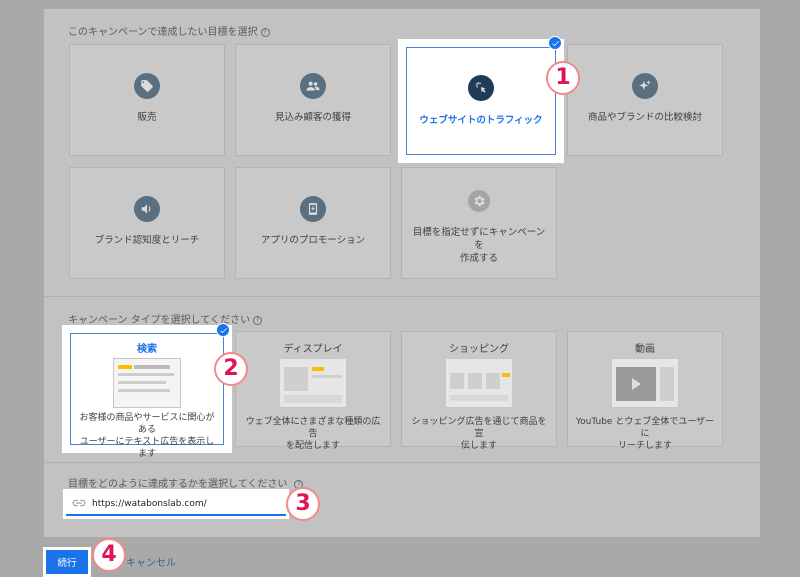 The width and height of the screenshot is (800, 577). I want to click on goal-label: 目標を指定せずにキャンペーンを 作成する, so click(479, 245).